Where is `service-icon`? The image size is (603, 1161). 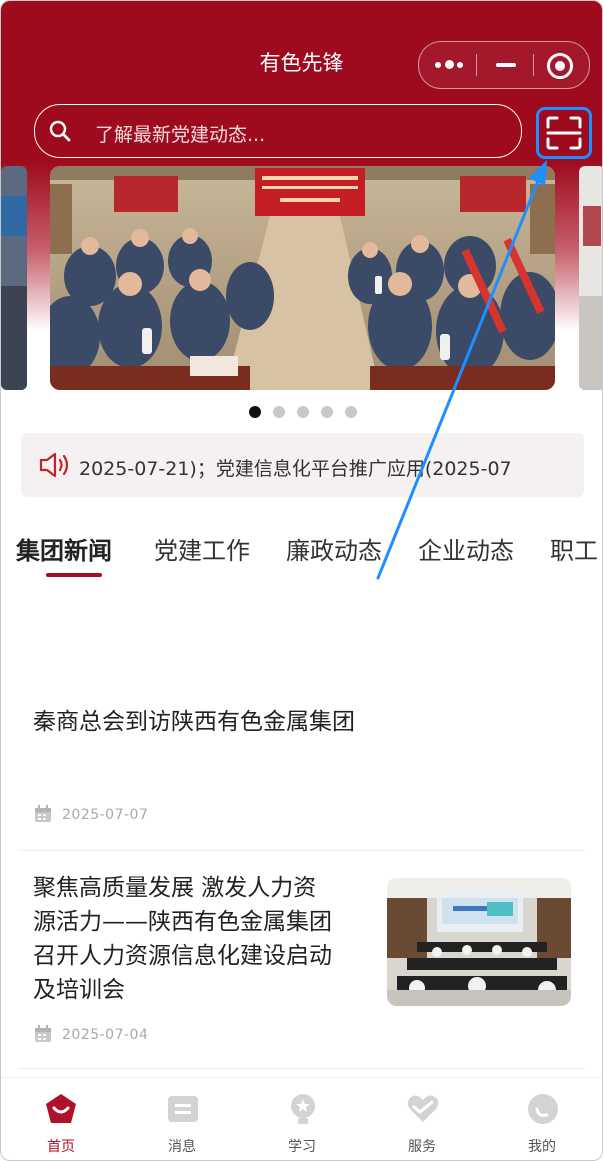
service-icon is located at coordinates (423, 1108).